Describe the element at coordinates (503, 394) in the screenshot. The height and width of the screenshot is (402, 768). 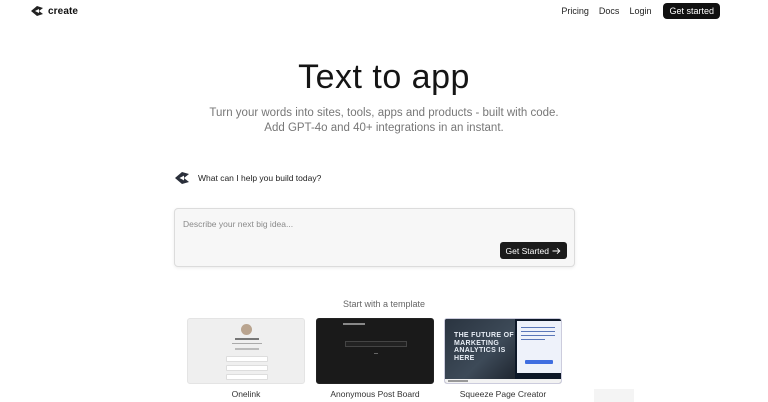
I see `template-name: Squeeze Page Creator` at that location.